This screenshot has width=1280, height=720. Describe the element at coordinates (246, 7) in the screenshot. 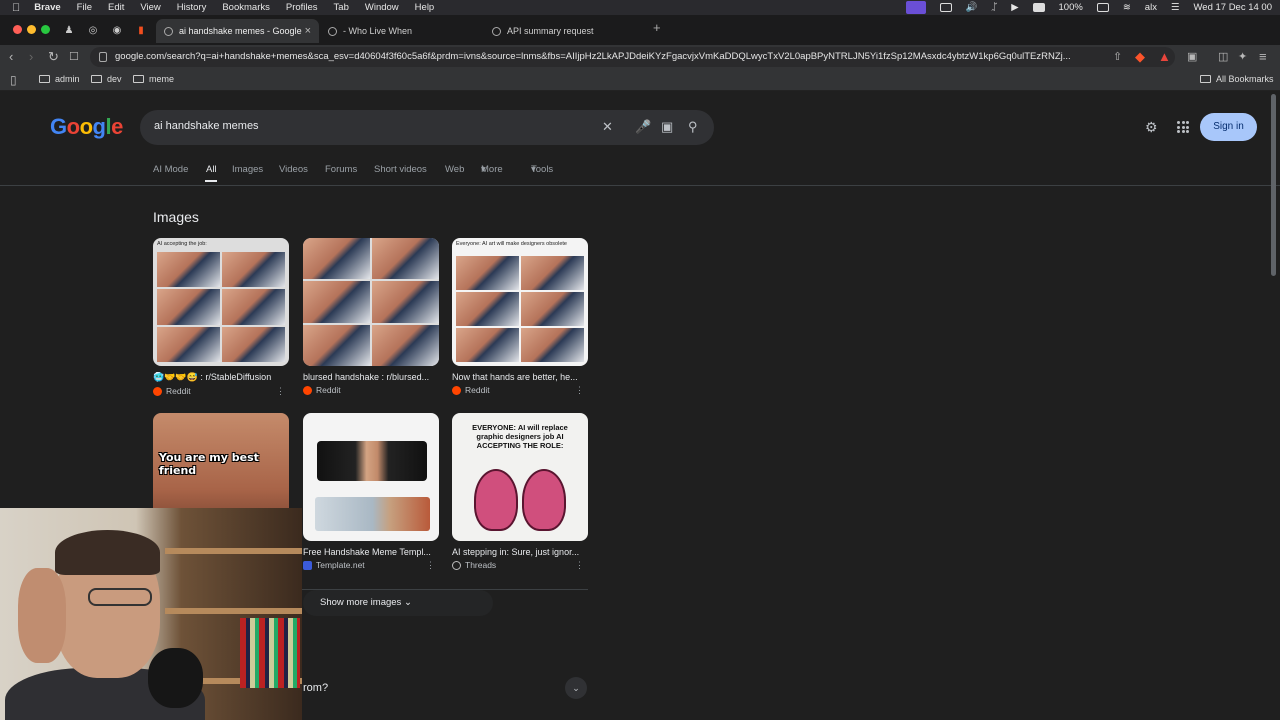

I see `menu-bookmarks: Bookmarks` at that location.